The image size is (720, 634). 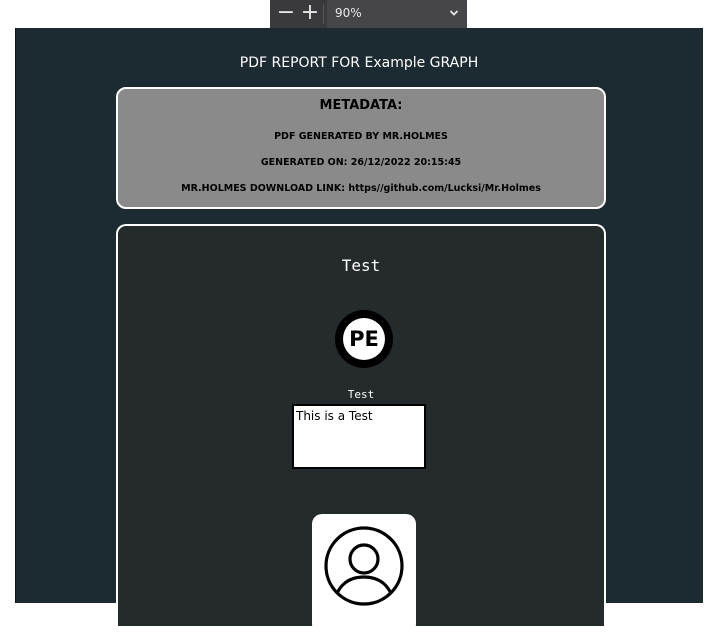 I want to click on zoom-select: 90%, so click(x=397, y=14).